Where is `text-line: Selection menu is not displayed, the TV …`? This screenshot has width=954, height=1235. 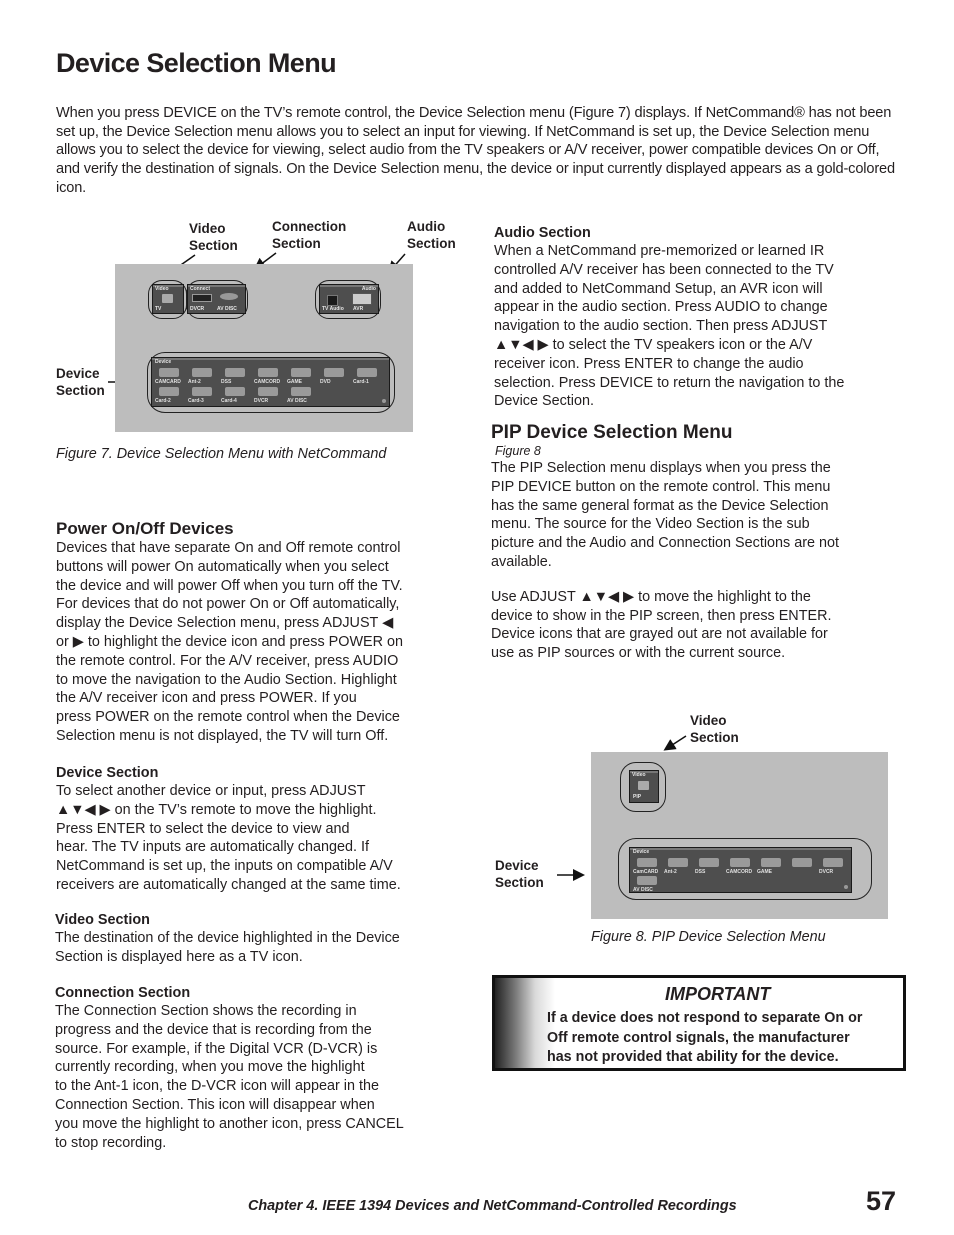
text-line: Selection menu is not displayed, the TV … is located at coordinates (222, 735).